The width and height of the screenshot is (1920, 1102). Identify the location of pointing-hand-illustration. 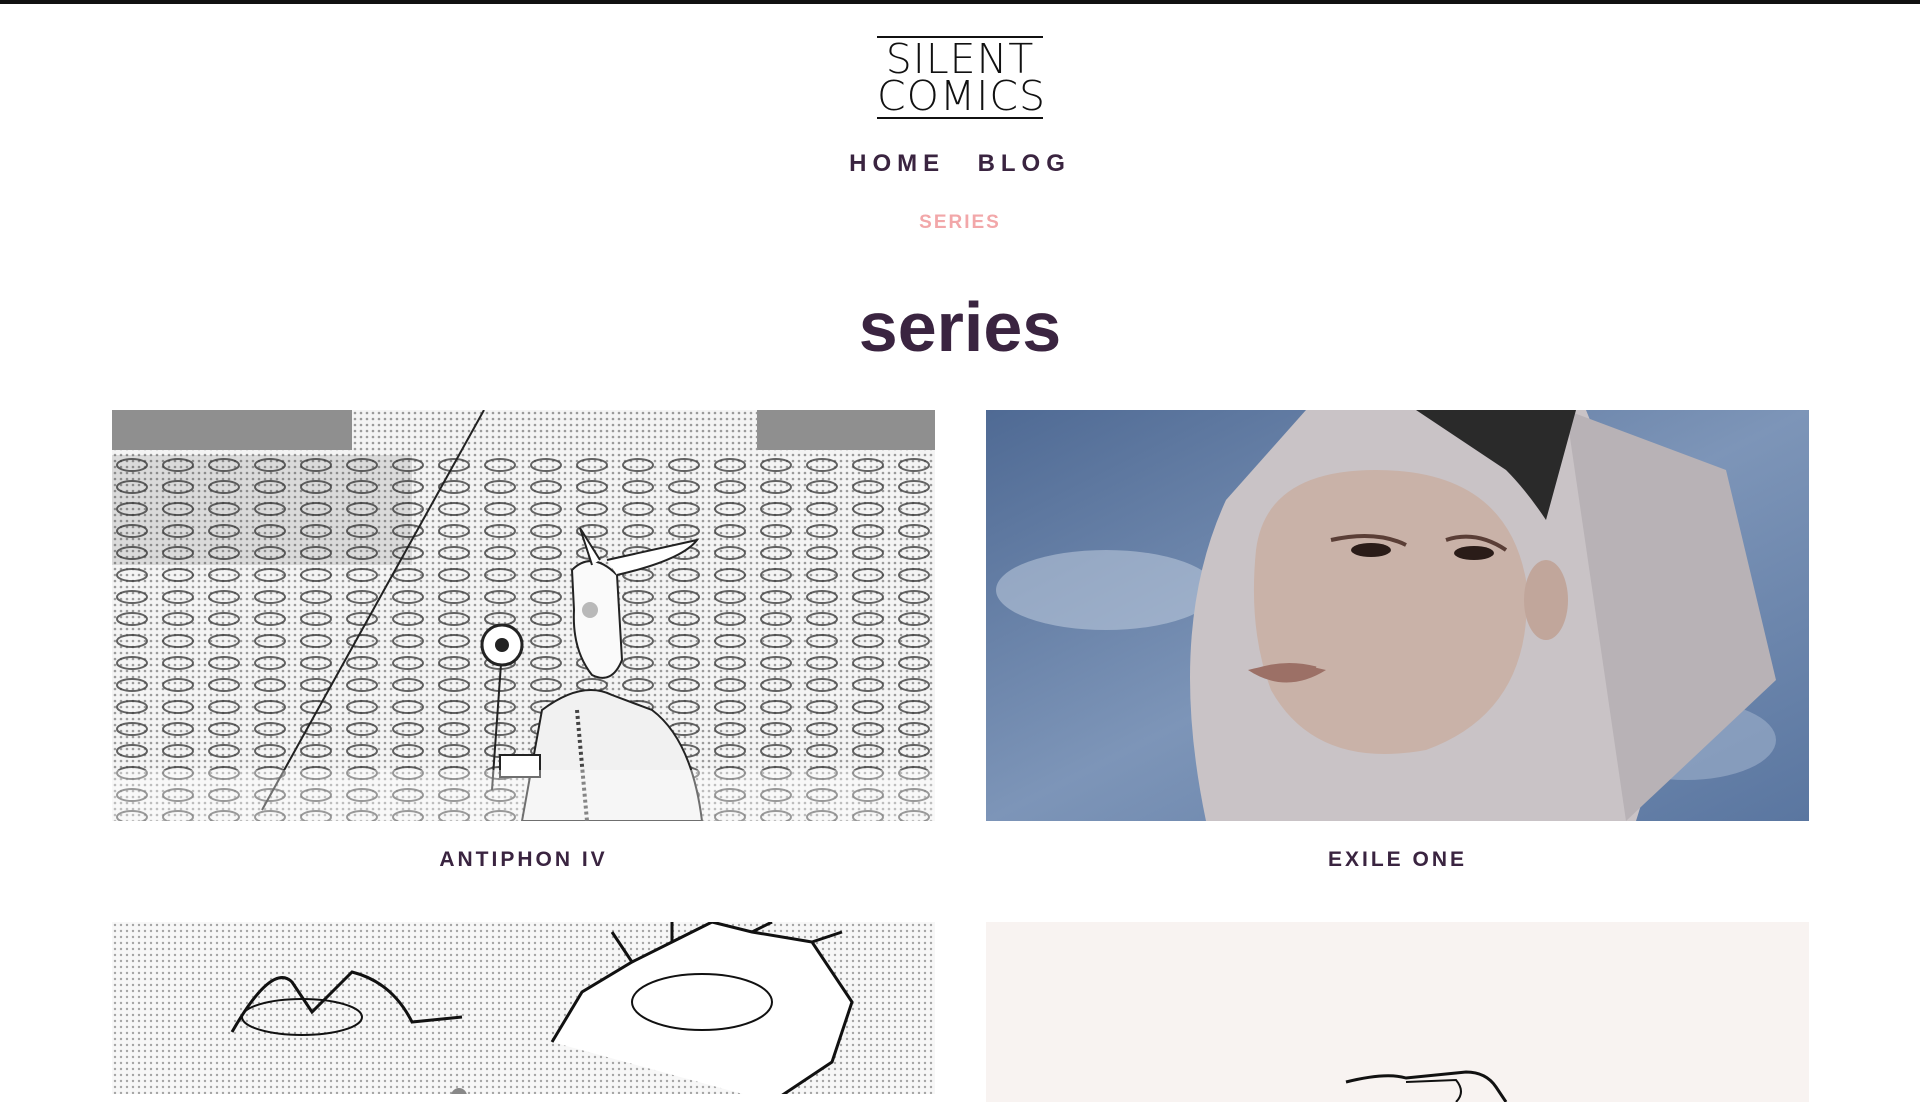
(1397, 1012).